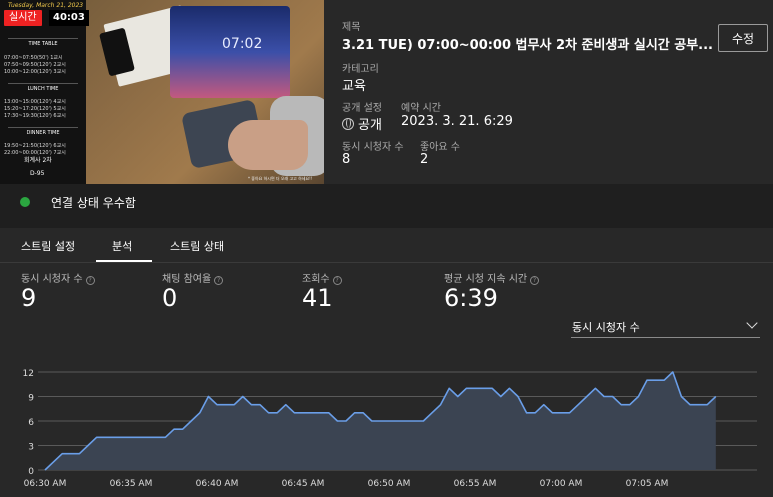 Image resolution: width=773 pixels, height=497 pixels. I want to click on timetable-row: 17:30~19:30(120') 6교시, so click(35, 116).